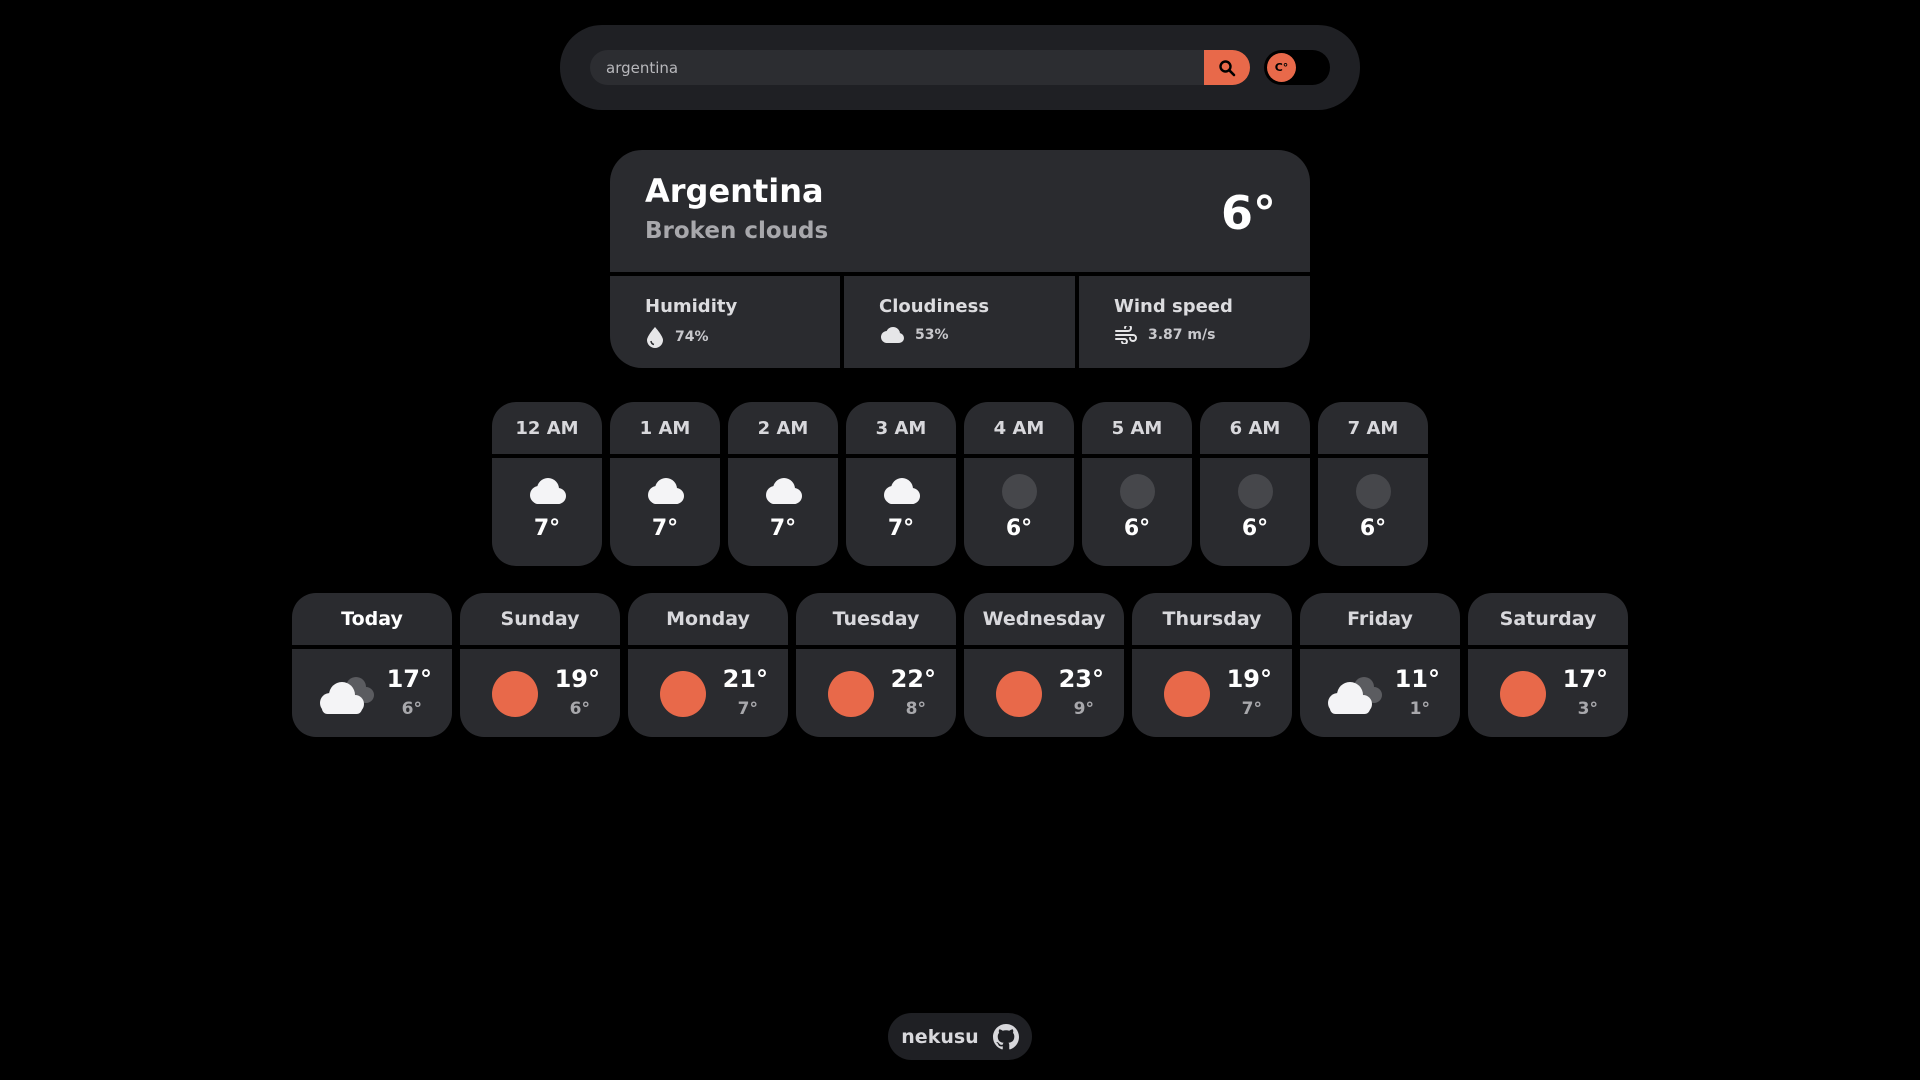 The height and width of the screenshot is (1080, 1920). I want to click on unit-toggle-knob: C°, so click(1281, 67).